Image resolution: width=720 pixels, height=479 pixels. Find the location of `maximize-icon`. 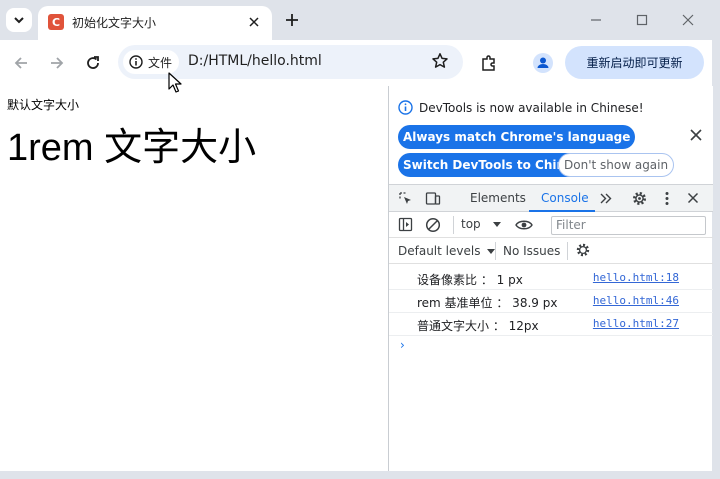

maximize-icon is located at coordinates (642, 20).